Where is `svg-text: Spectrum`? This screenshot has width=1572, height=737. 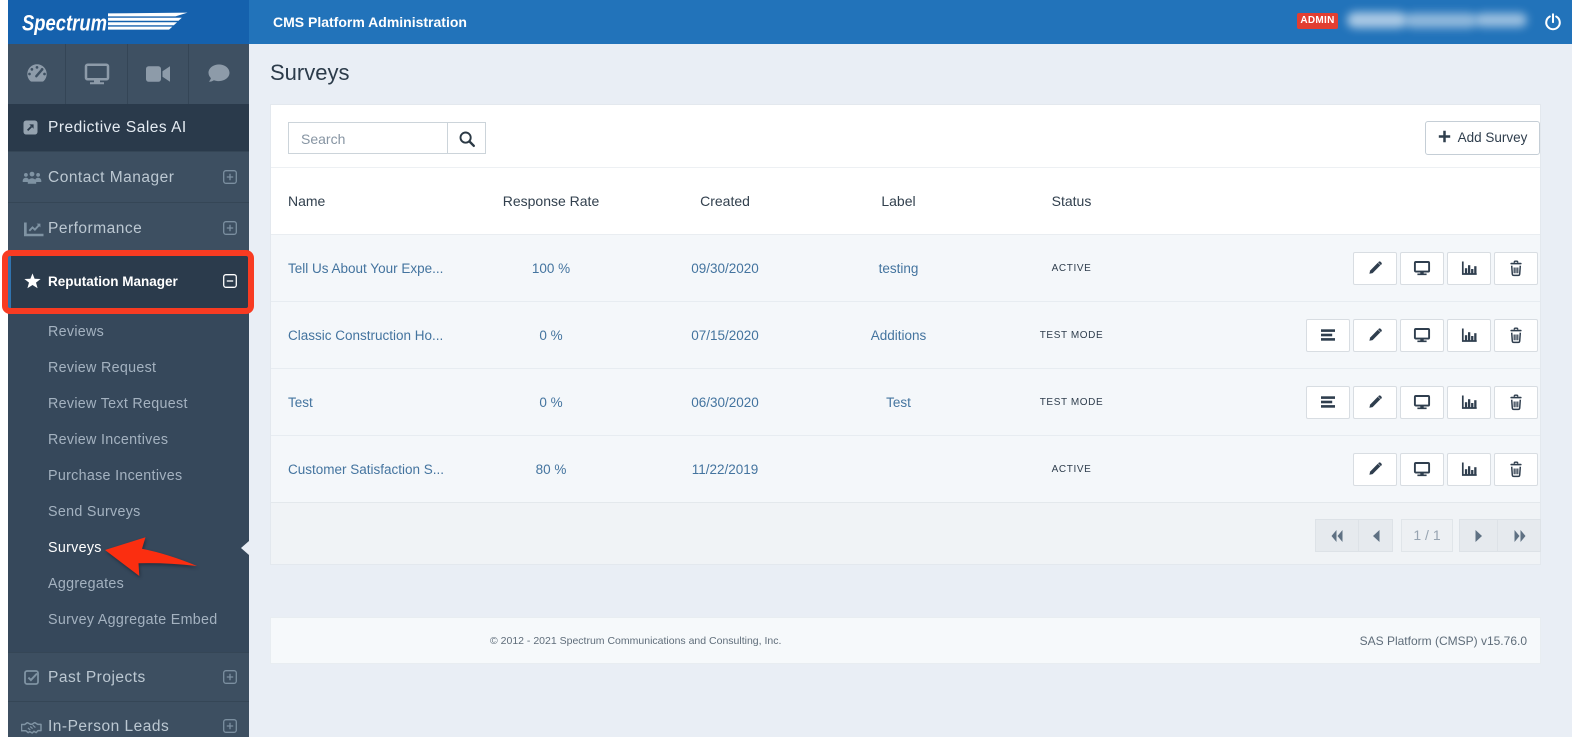
svg-text: Spectrum is located at coordinates (64, 23).